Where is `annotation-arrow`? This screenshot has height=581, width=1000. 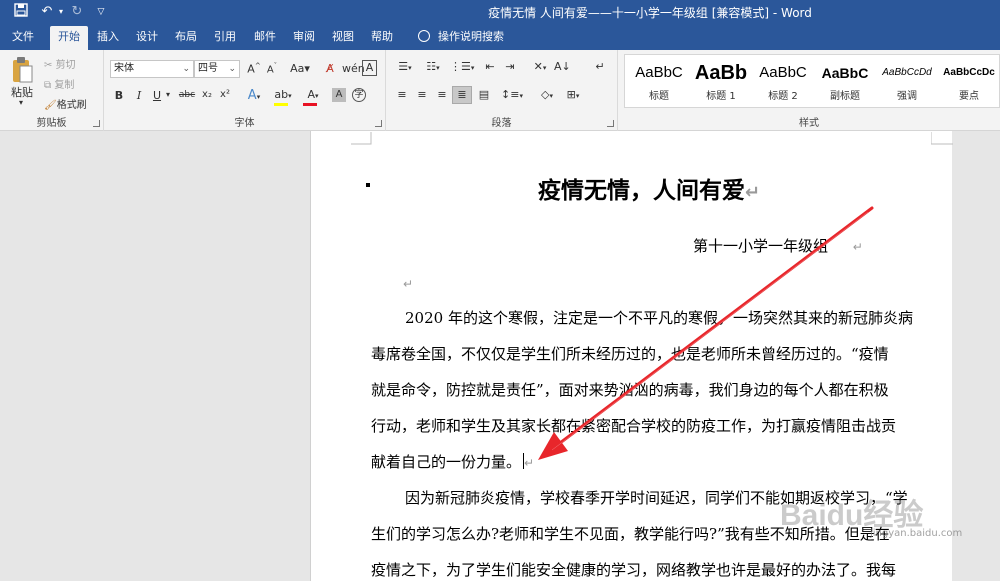
annotation-arrow is located at coordinates (706, 333).